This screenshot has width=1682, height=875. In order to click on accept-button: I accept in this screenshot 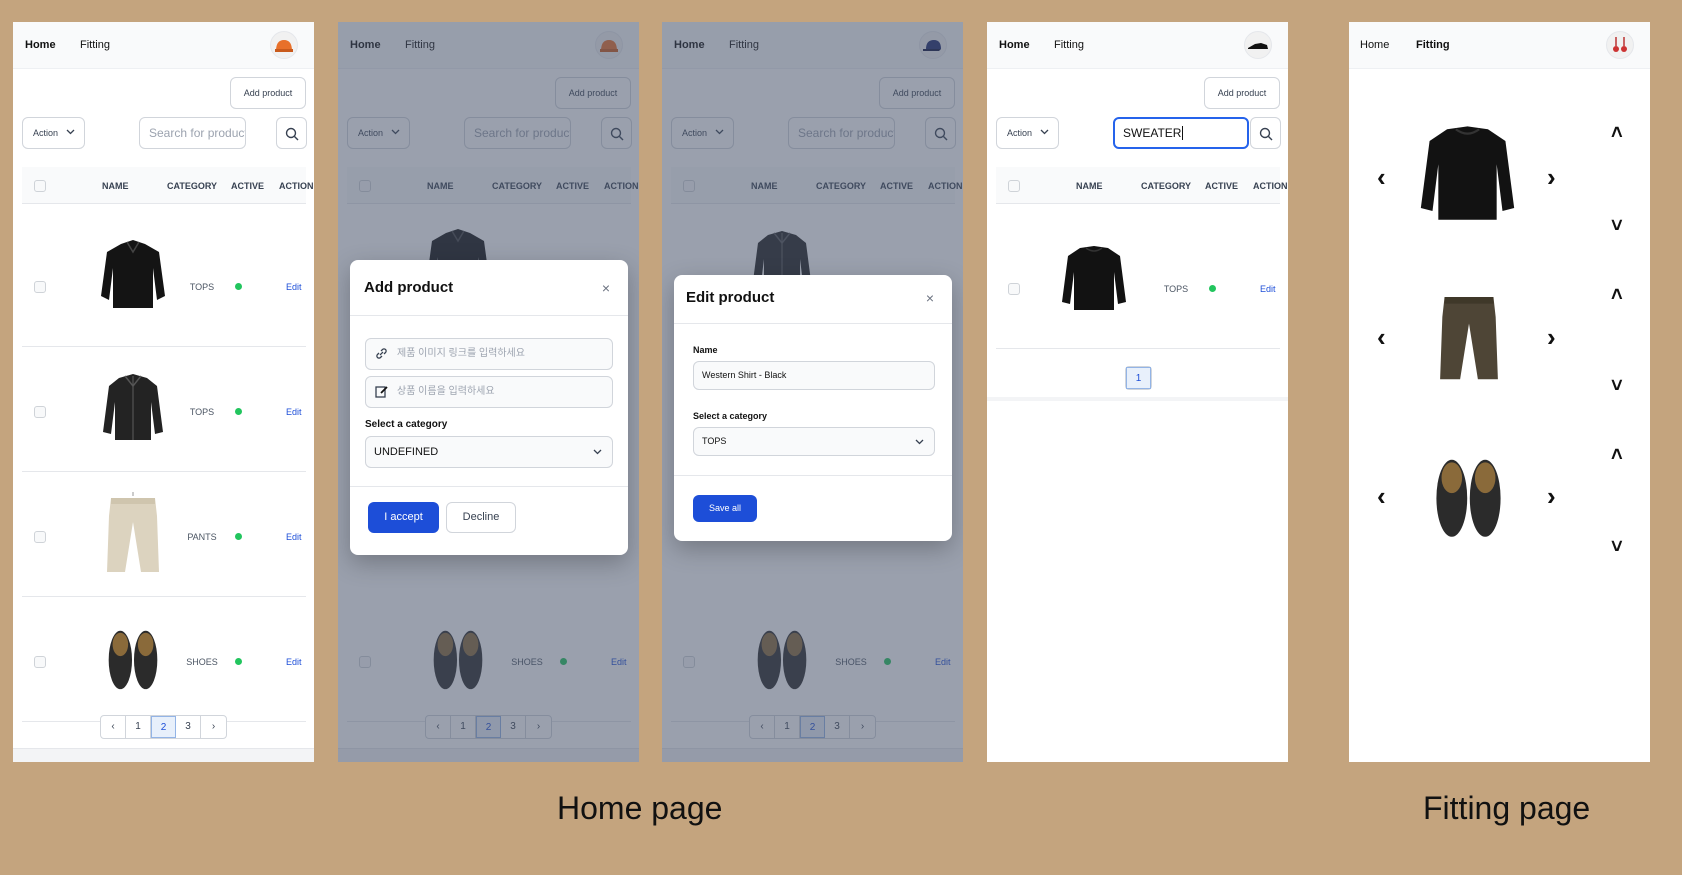, I will do `click(403, 517)`.